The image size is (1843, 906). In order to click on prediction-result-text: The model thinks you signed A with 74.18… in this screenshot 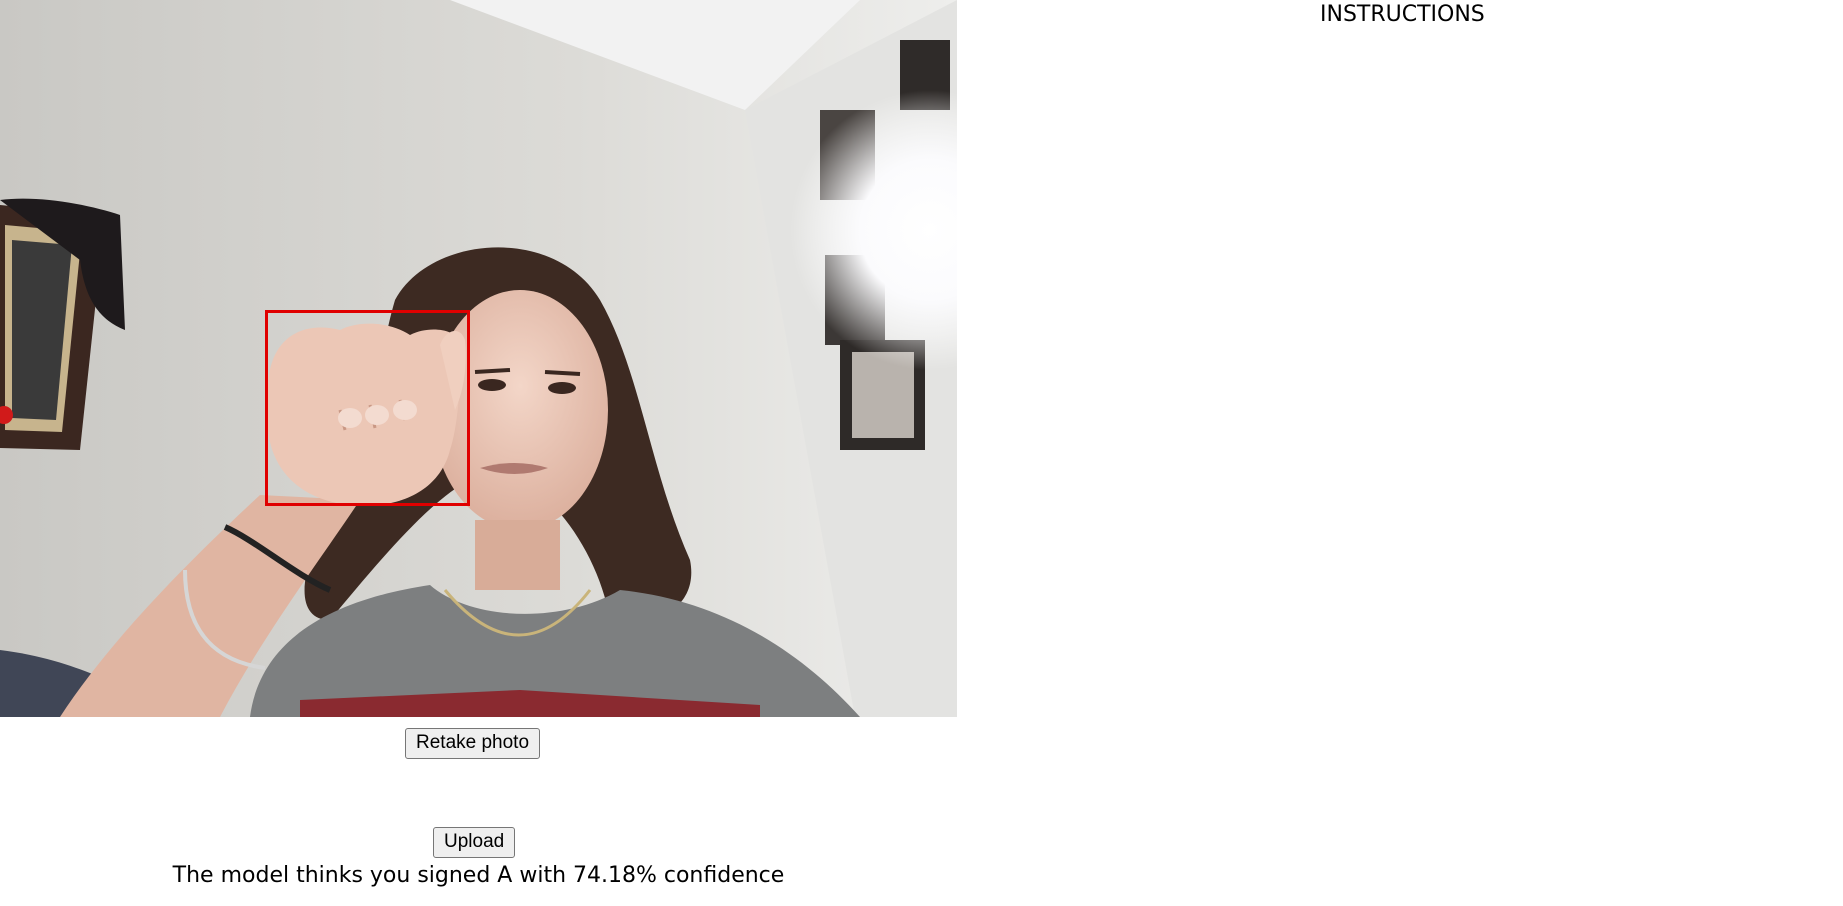, I will do `click(478, 875)`.